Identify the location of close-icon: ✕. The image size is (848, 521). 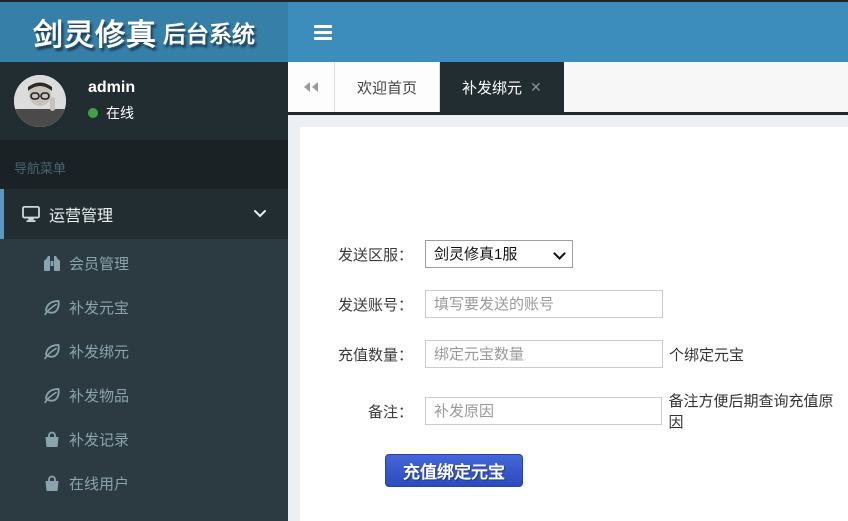
(536, 87).